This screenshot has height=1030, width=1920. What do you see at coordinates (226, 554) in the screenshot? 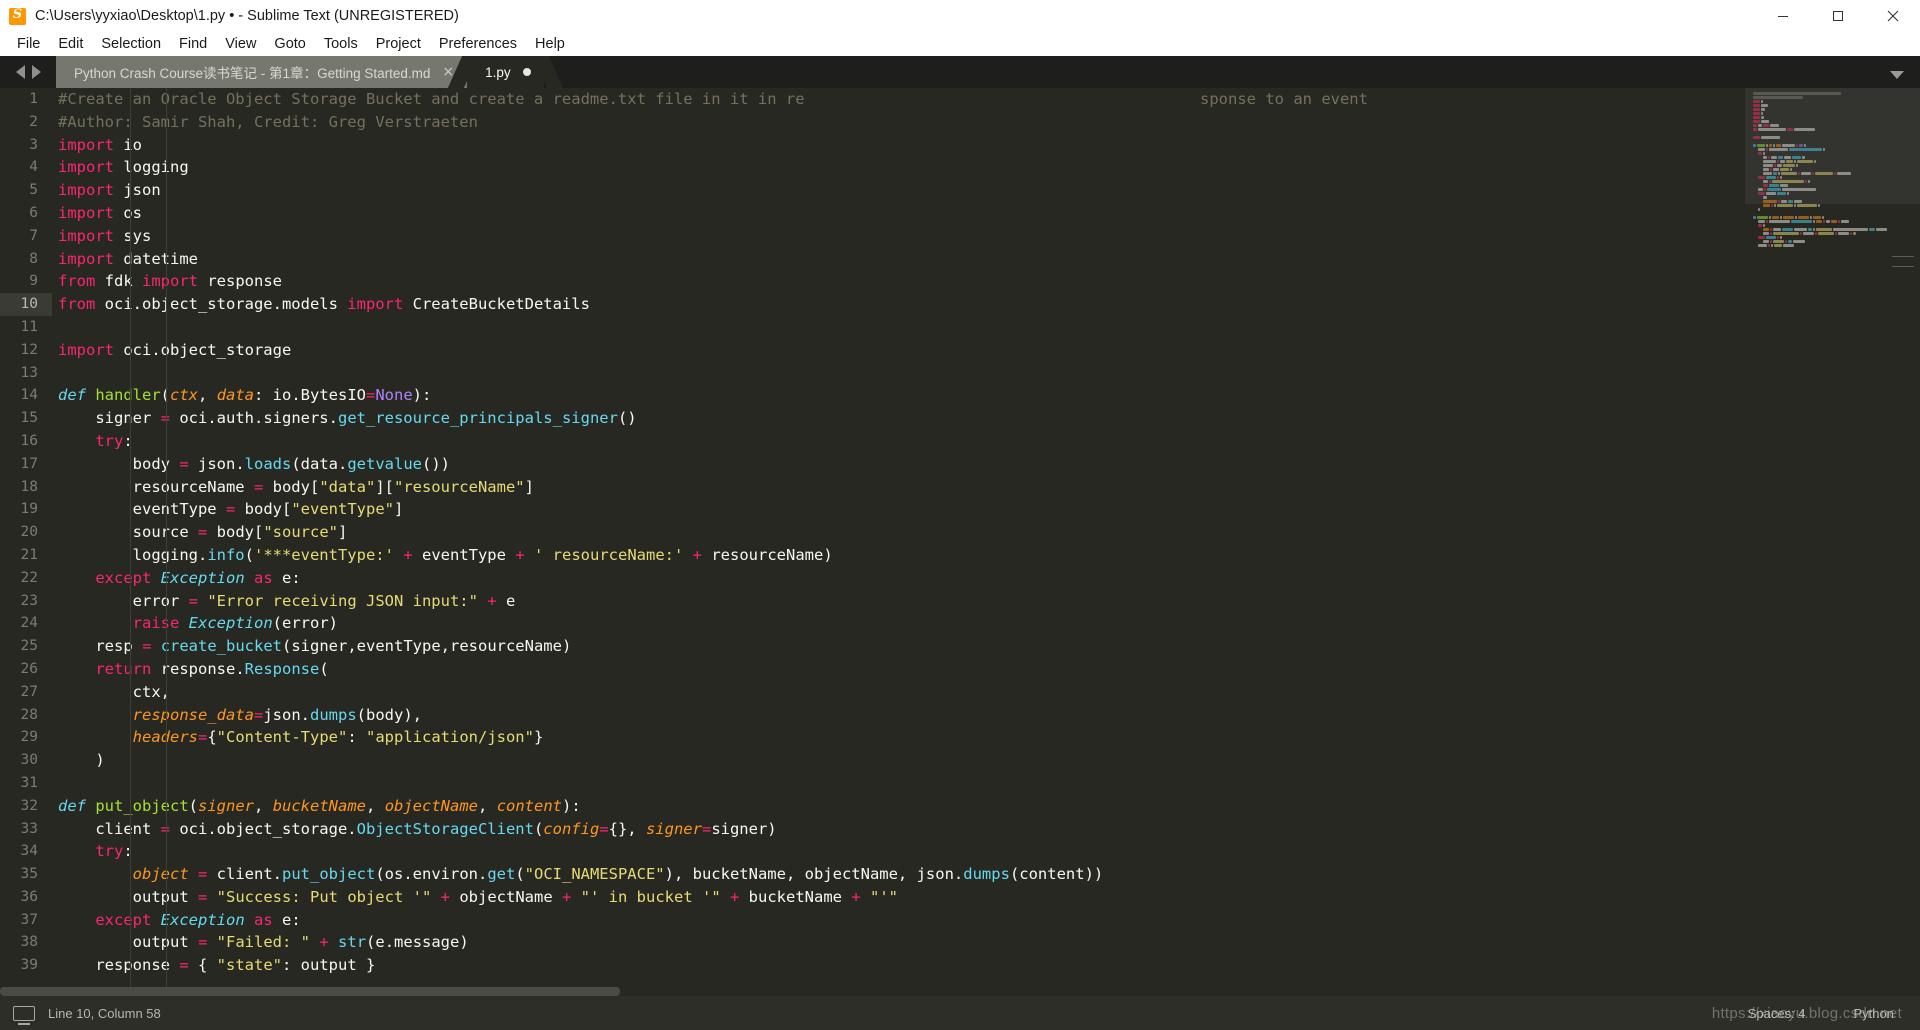
I see `code-token: info` at bounding box center [226, 554].